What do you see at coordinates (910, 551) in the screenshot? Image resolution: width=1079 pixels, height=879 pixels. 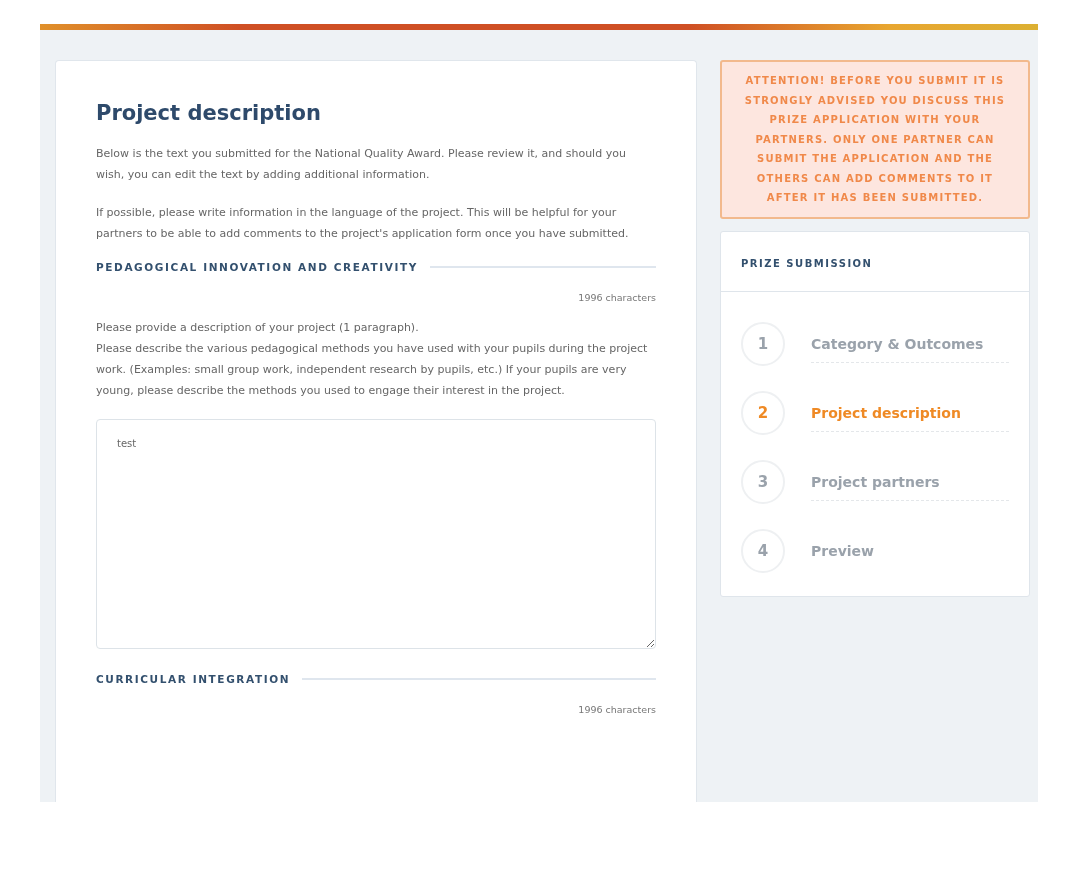 I see `step-link: Preview` at bounding box center [910, 551].